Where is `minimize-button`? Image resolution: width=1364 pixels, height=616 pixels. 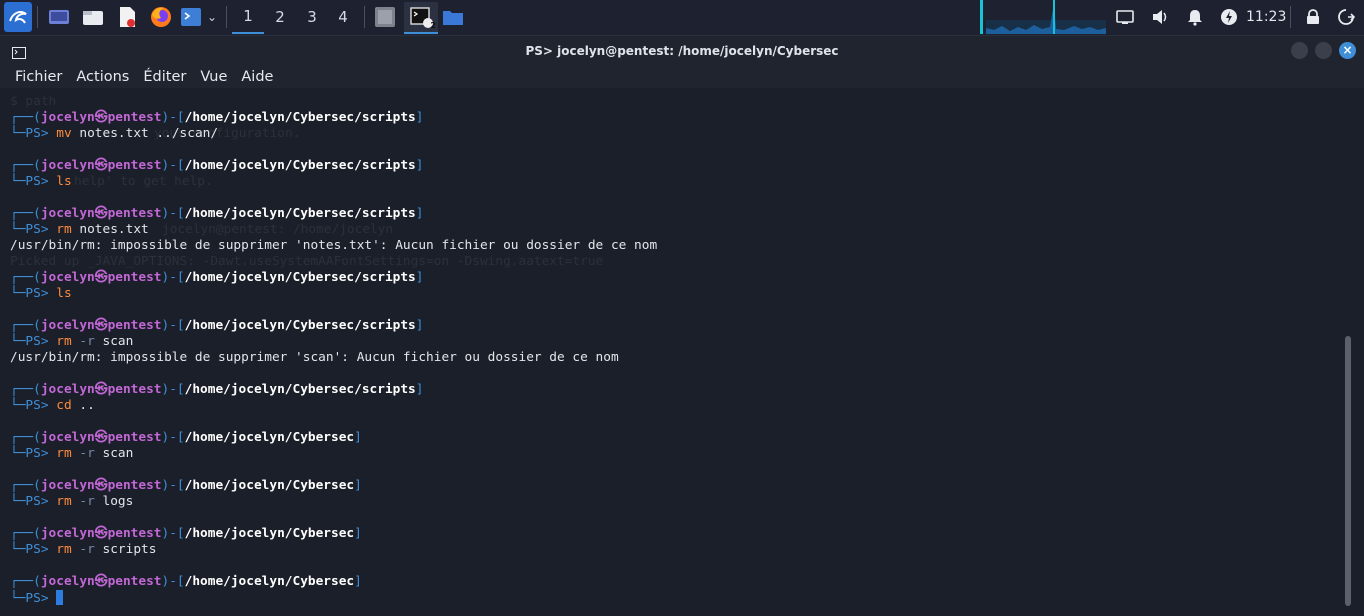
minimize-button is located at coordinates (1299, 50).